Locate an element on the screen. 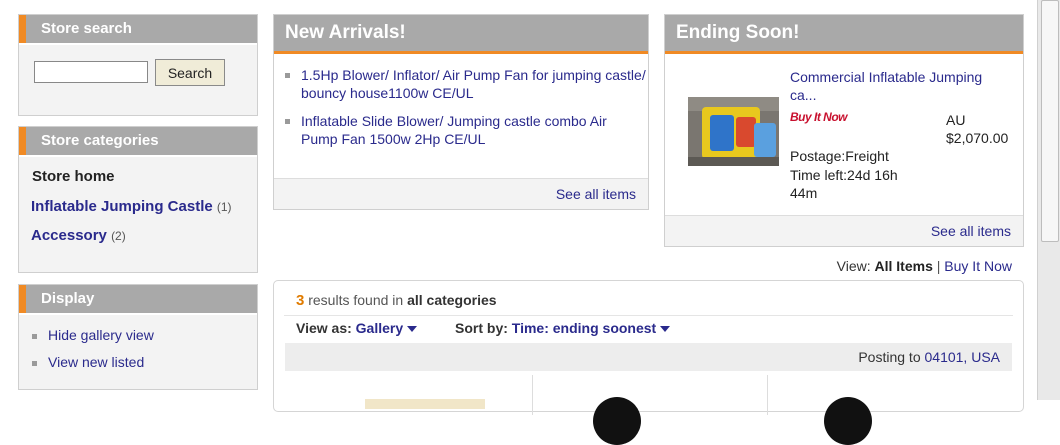 The width and height of the screenshot is (1060, 445). vertical-scrollbar is located at coordinates (1048, 200).